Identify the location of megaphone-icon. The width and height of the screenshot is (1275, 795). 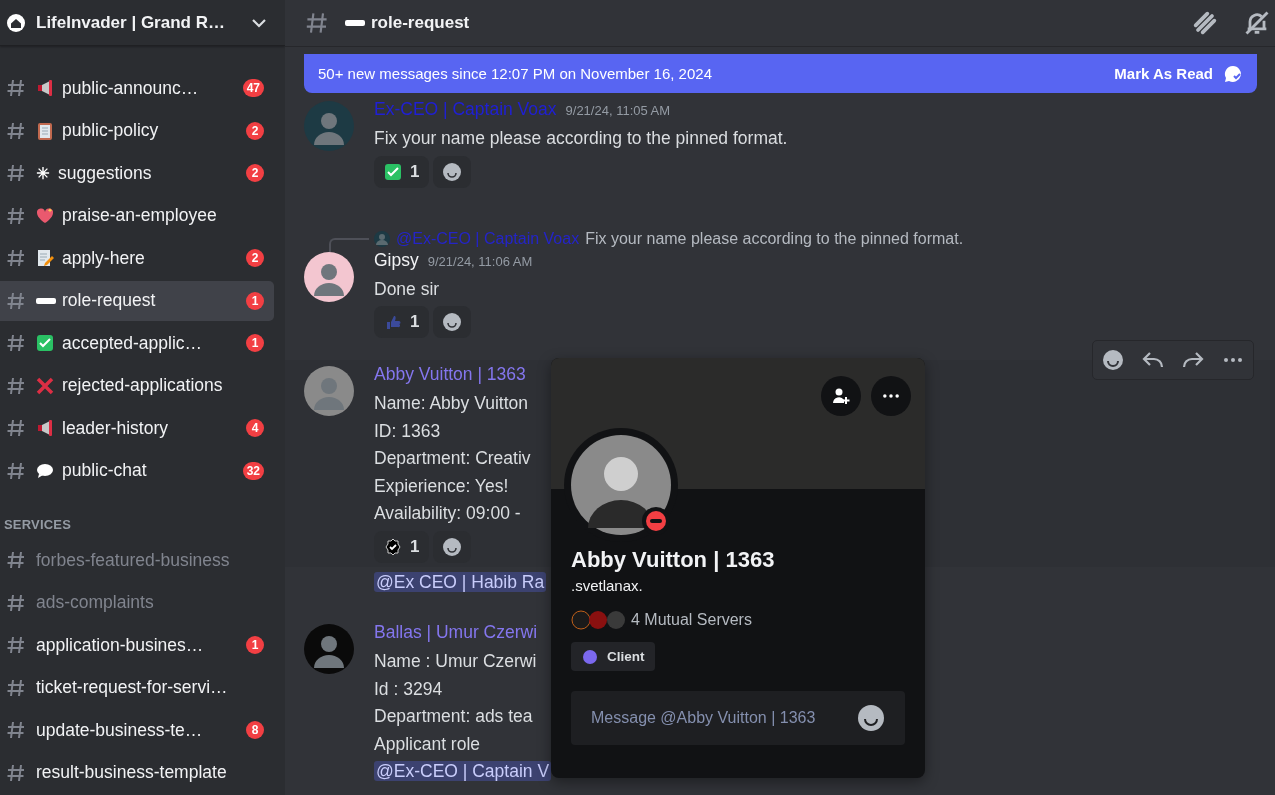
(45, 428).